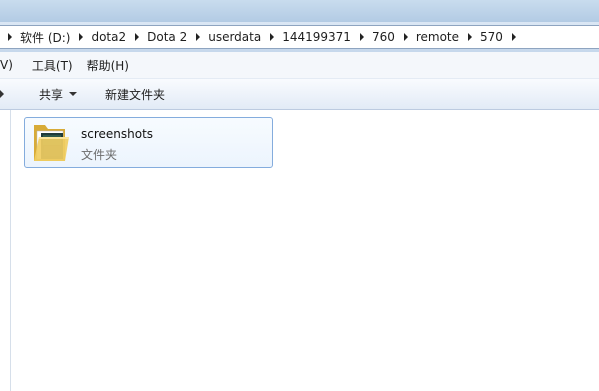  I want to click on title-bar, so click(299, 11).